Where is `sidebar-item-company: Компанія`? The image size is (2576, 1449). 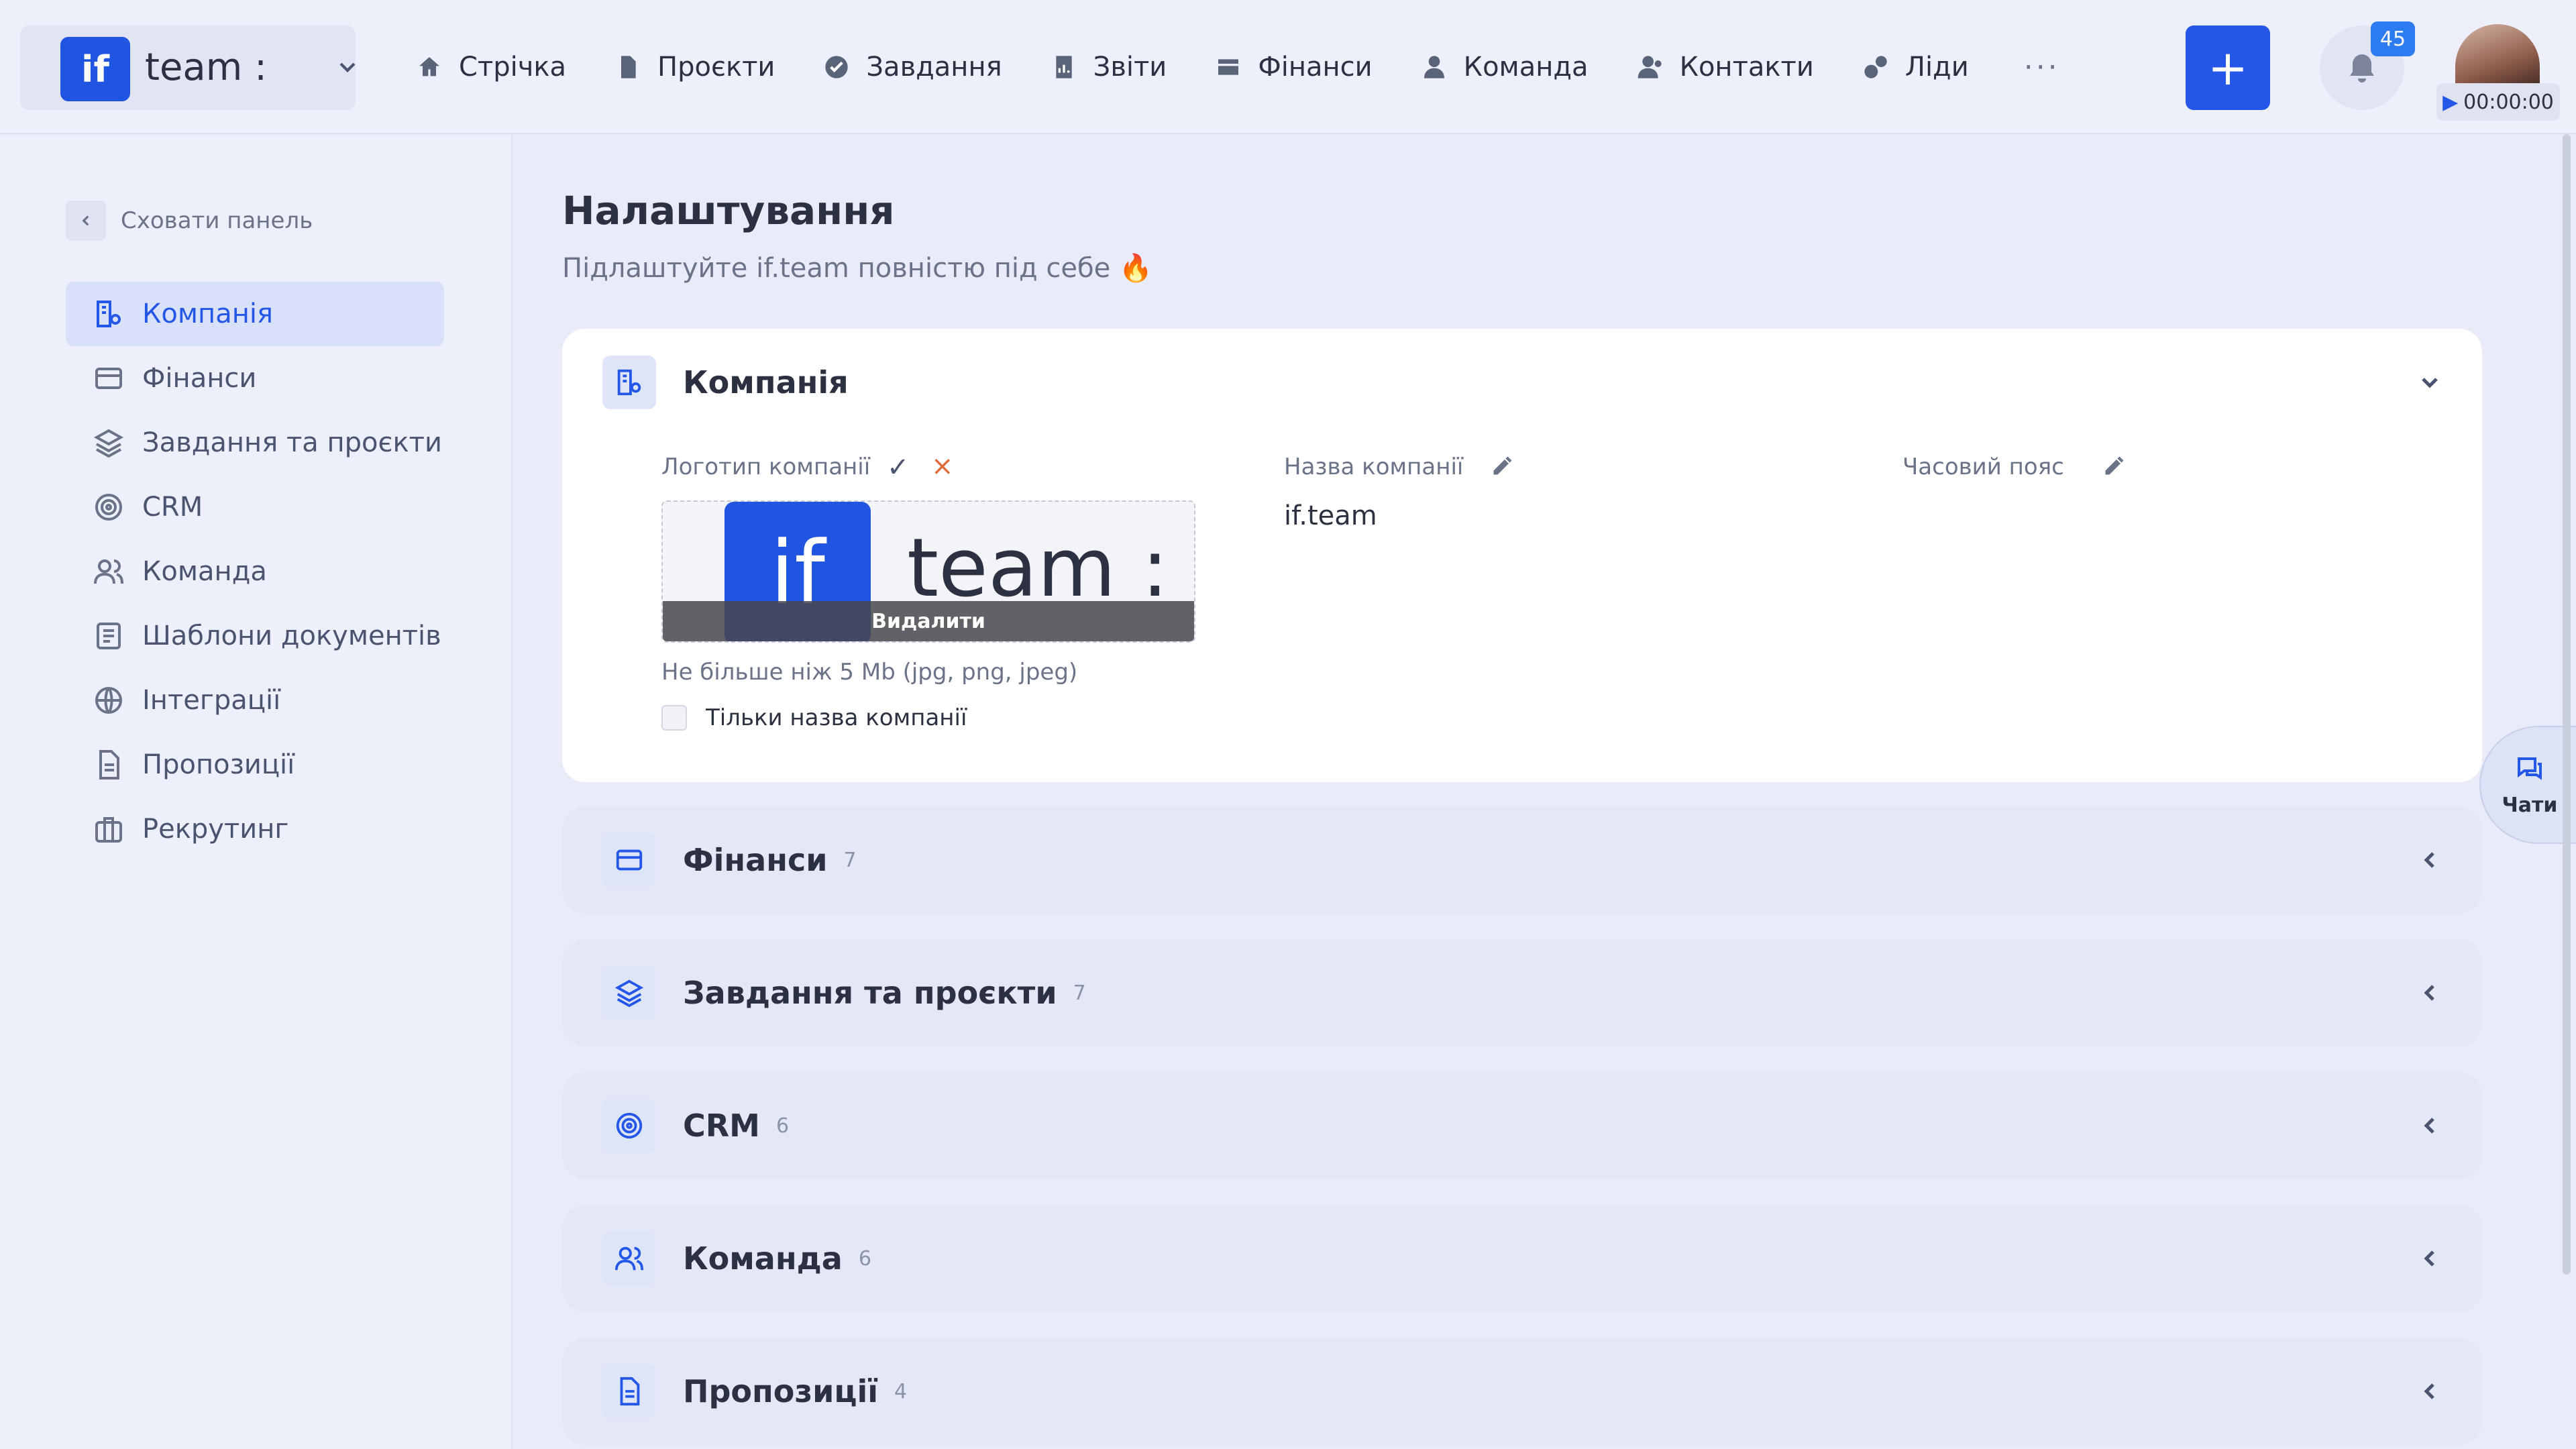
sidebar-item-company: Компанія is located at coordinates (255, 314).